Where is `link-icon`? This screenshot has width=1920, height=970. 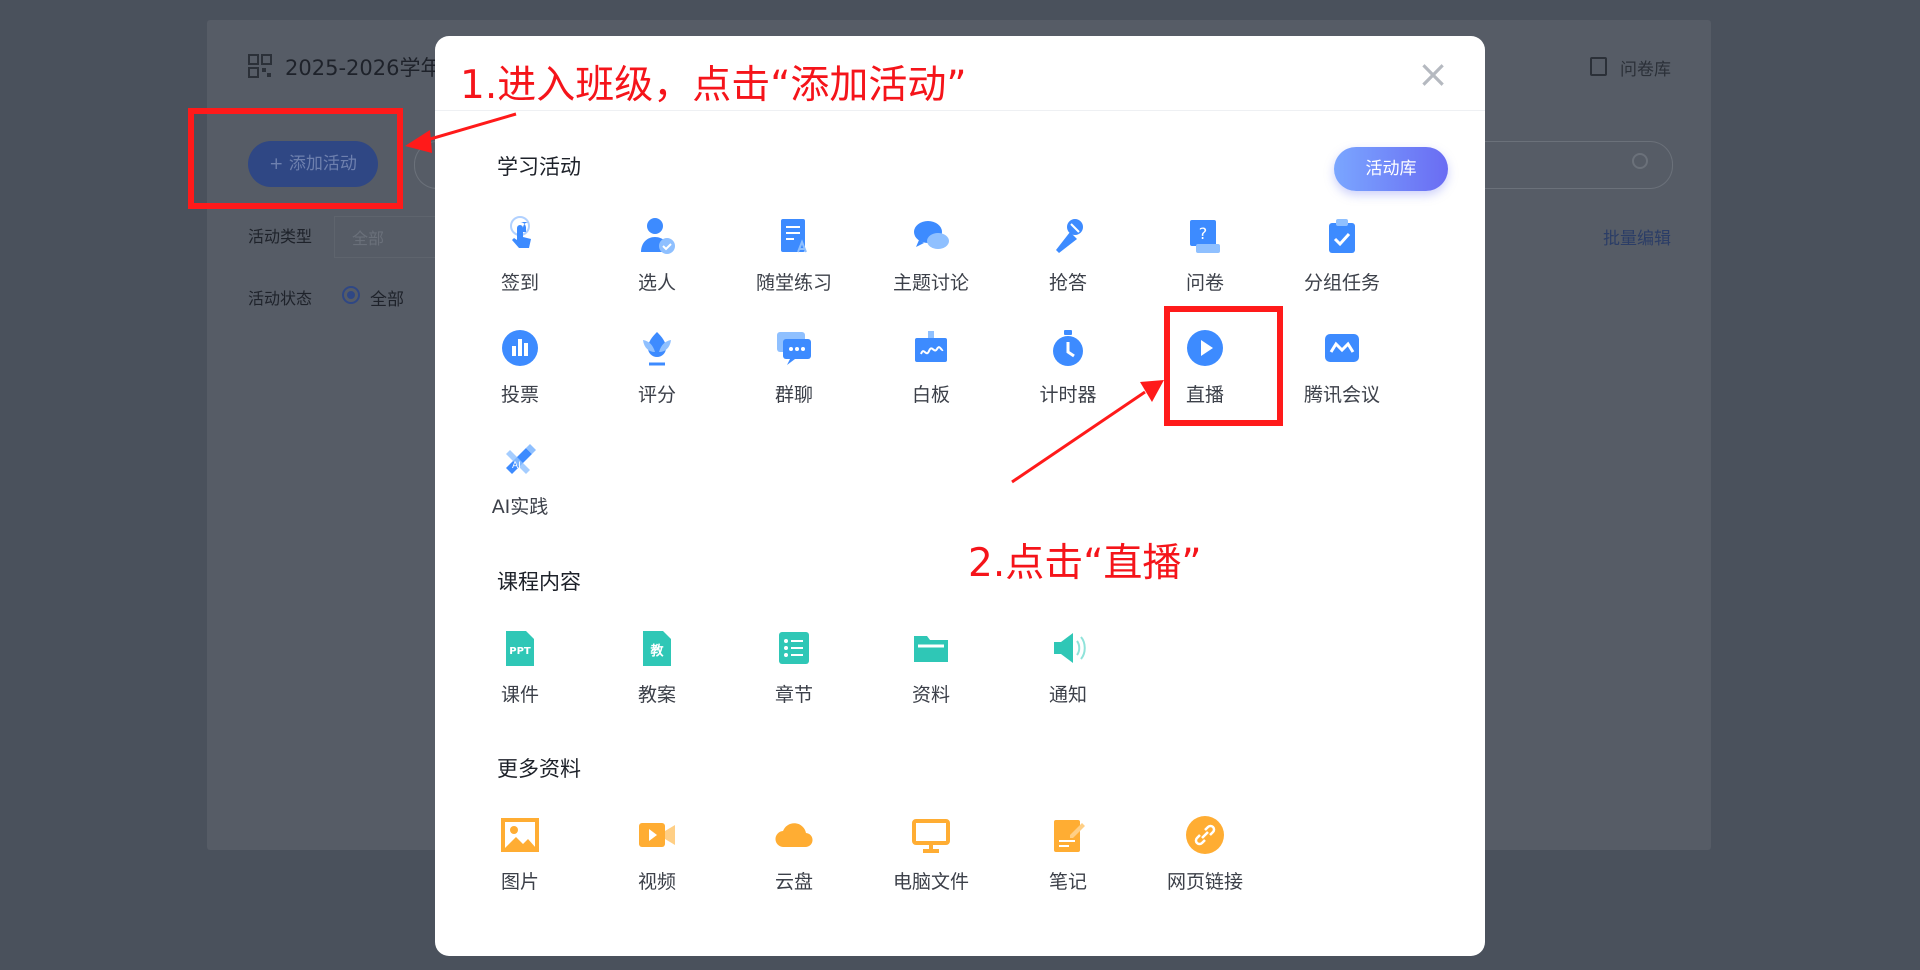 link-icon is located at coordinates (1205, 835).